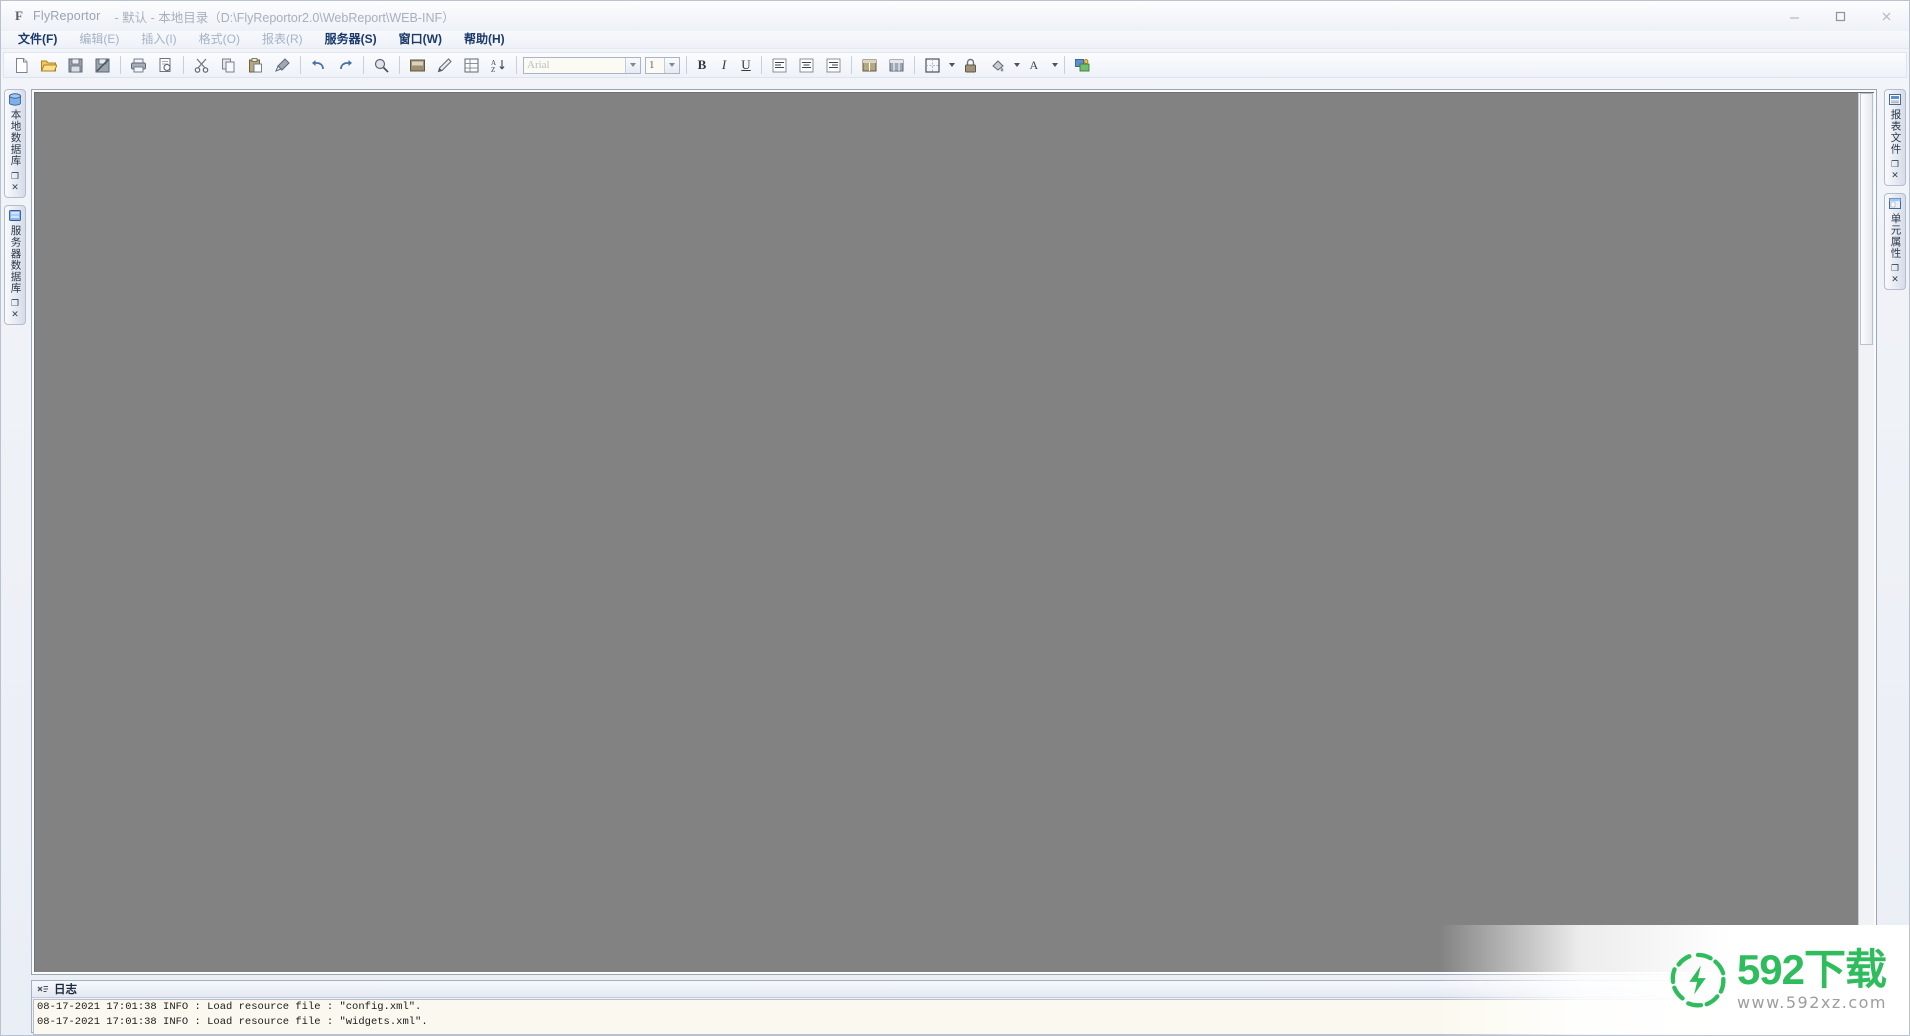  I want to click on underline-button: U, so click(746, 65).